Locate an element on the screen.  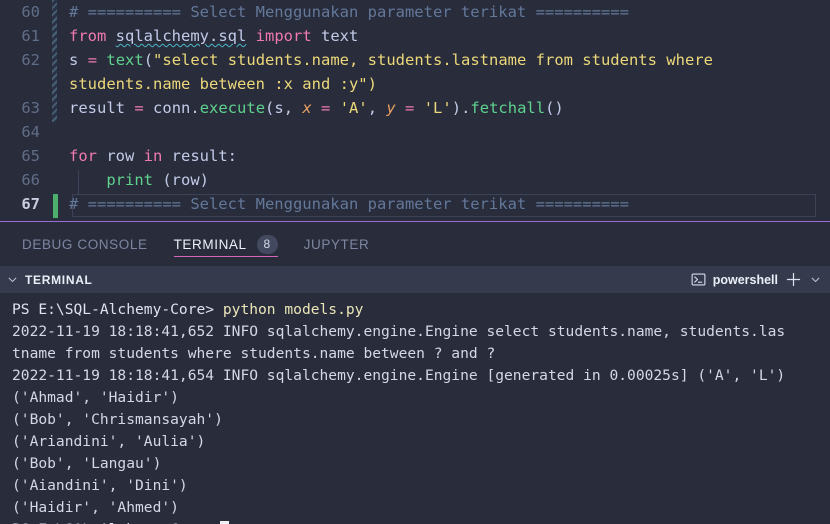
terminal-header-bar: TERMINAL powershell is located at coordinates (415, 279).